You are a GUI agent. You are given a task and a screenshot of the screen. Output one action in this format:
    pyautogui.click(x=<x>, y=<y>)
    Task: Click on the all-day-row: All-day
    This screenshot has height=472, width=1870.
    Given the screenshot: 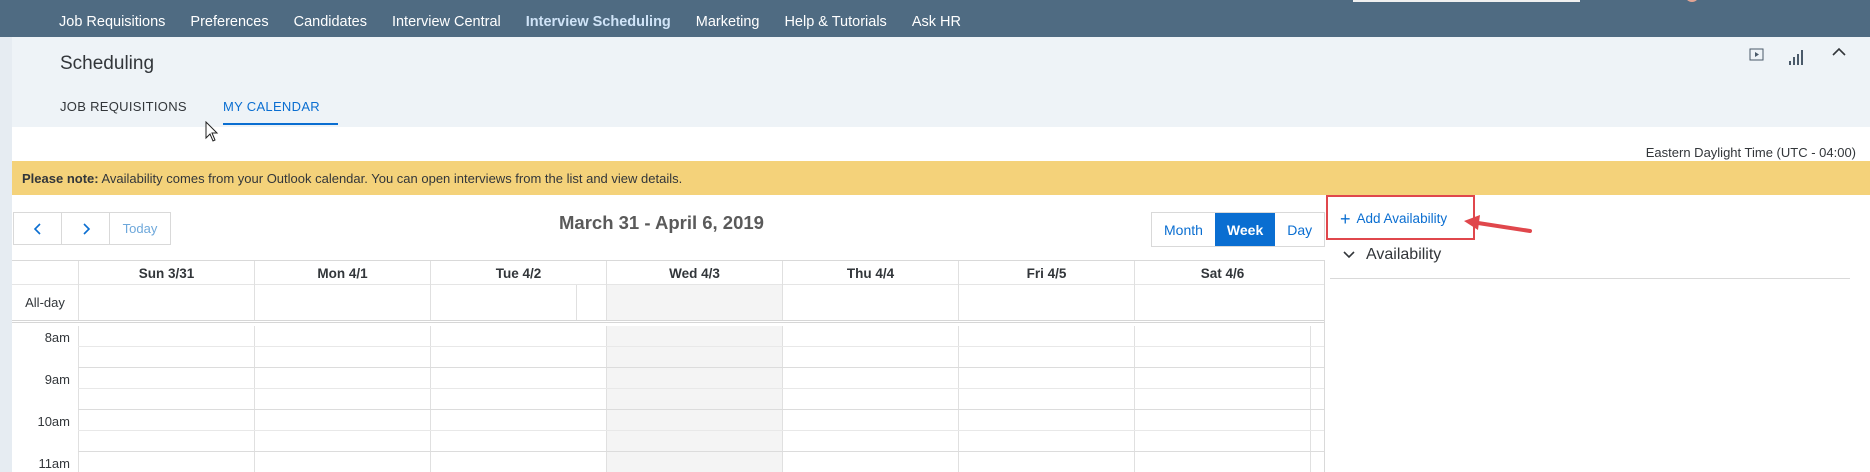 What is the action you would take?
    pyautogui.click(x=668, y=304)
    